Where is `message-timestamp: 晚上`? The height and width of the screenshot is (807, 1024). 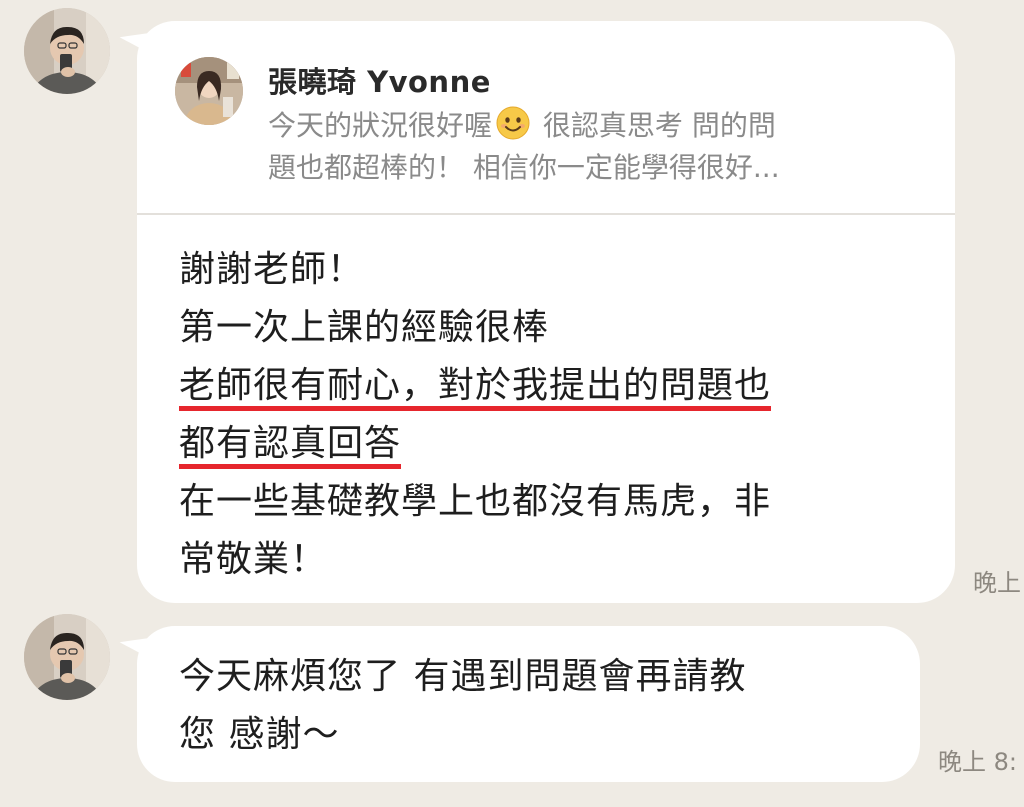
message-timestamp: 晚上 is located at coordinates (997, 583).